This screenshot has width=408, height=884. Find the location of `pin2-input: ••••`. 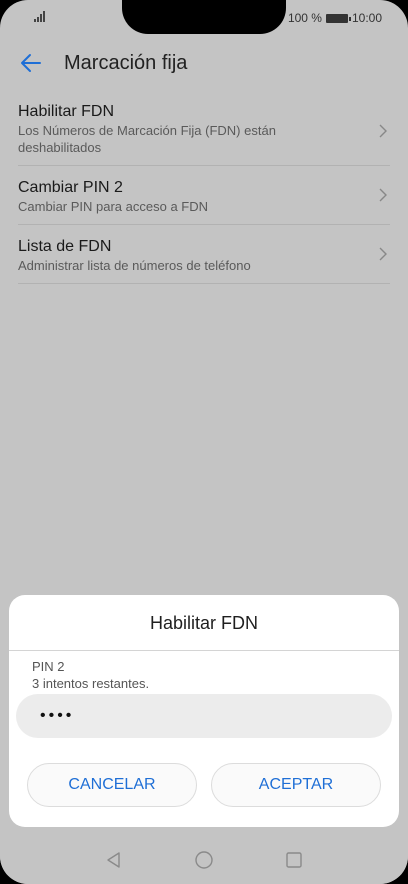

pin2-input: •••• is located at coordinates (204, 716).